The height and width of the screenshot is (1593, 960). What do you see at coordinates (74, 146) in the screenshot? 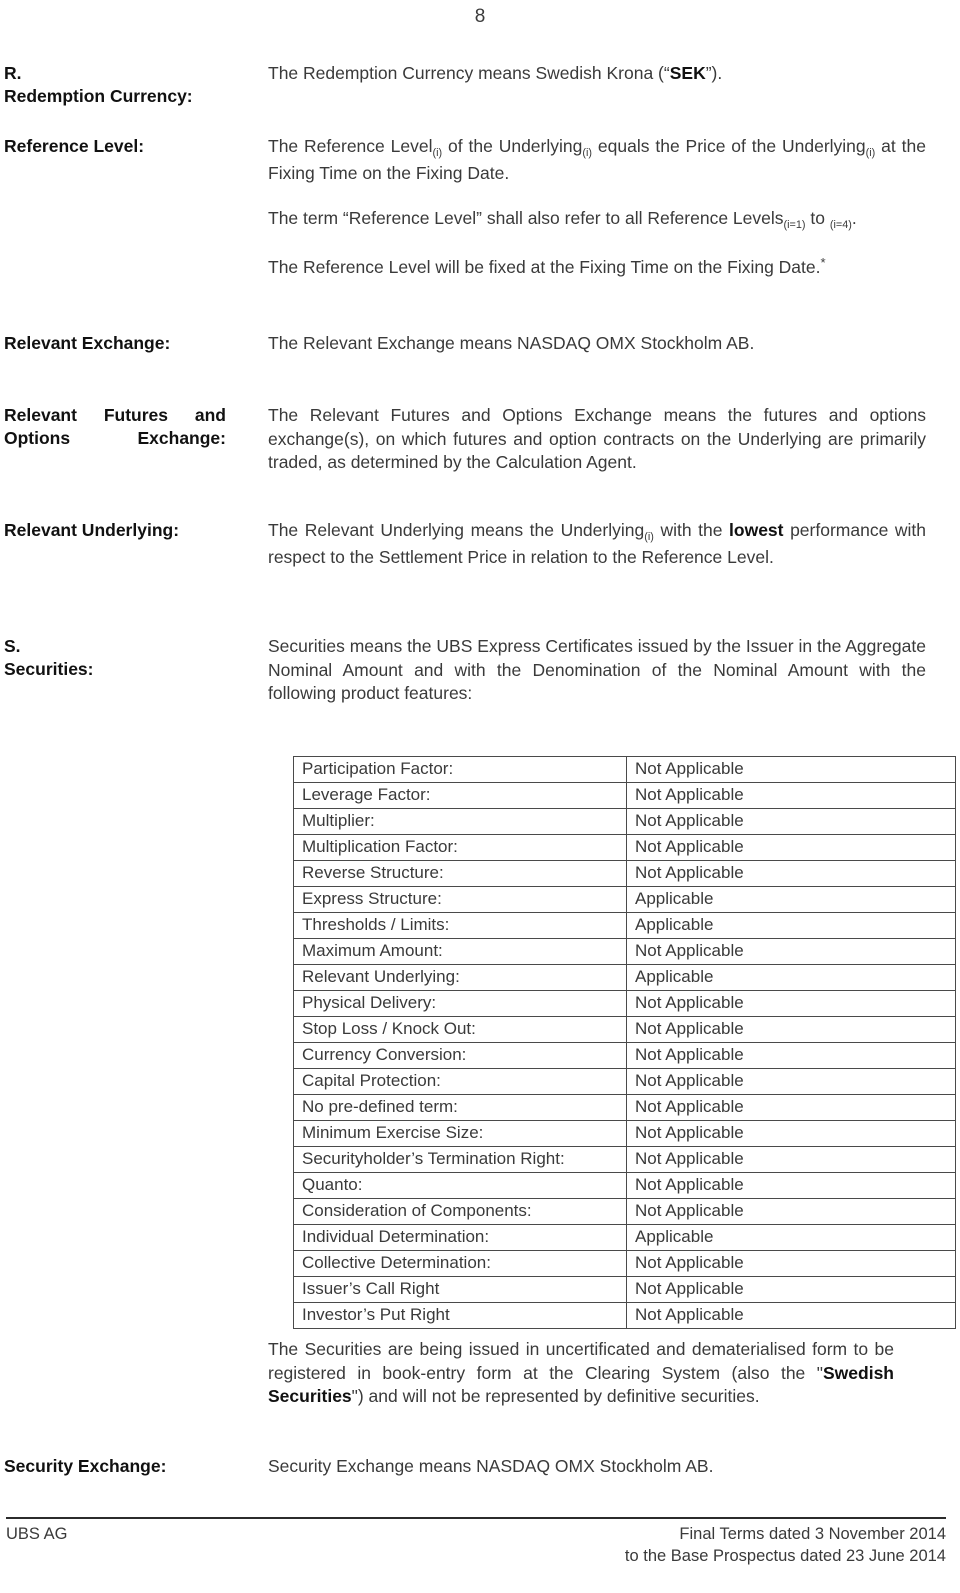
I see `definition-term-label: Reference Level:` at bounding box center [74, 146].